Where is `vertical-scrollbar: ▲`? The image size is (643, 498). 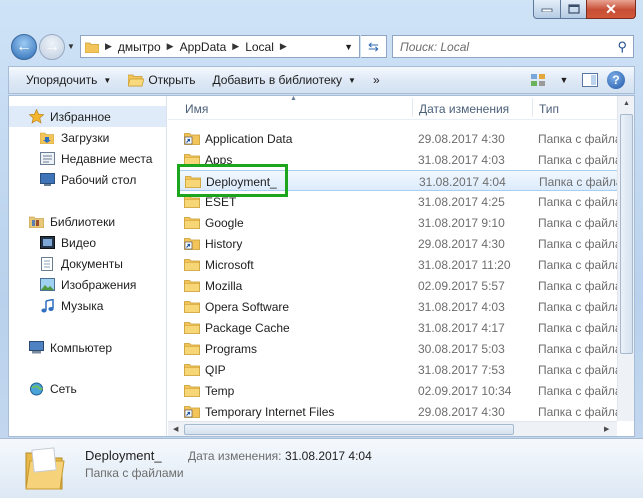 vertical-scrollbar: ▲ is located at coordinates (625, 258).